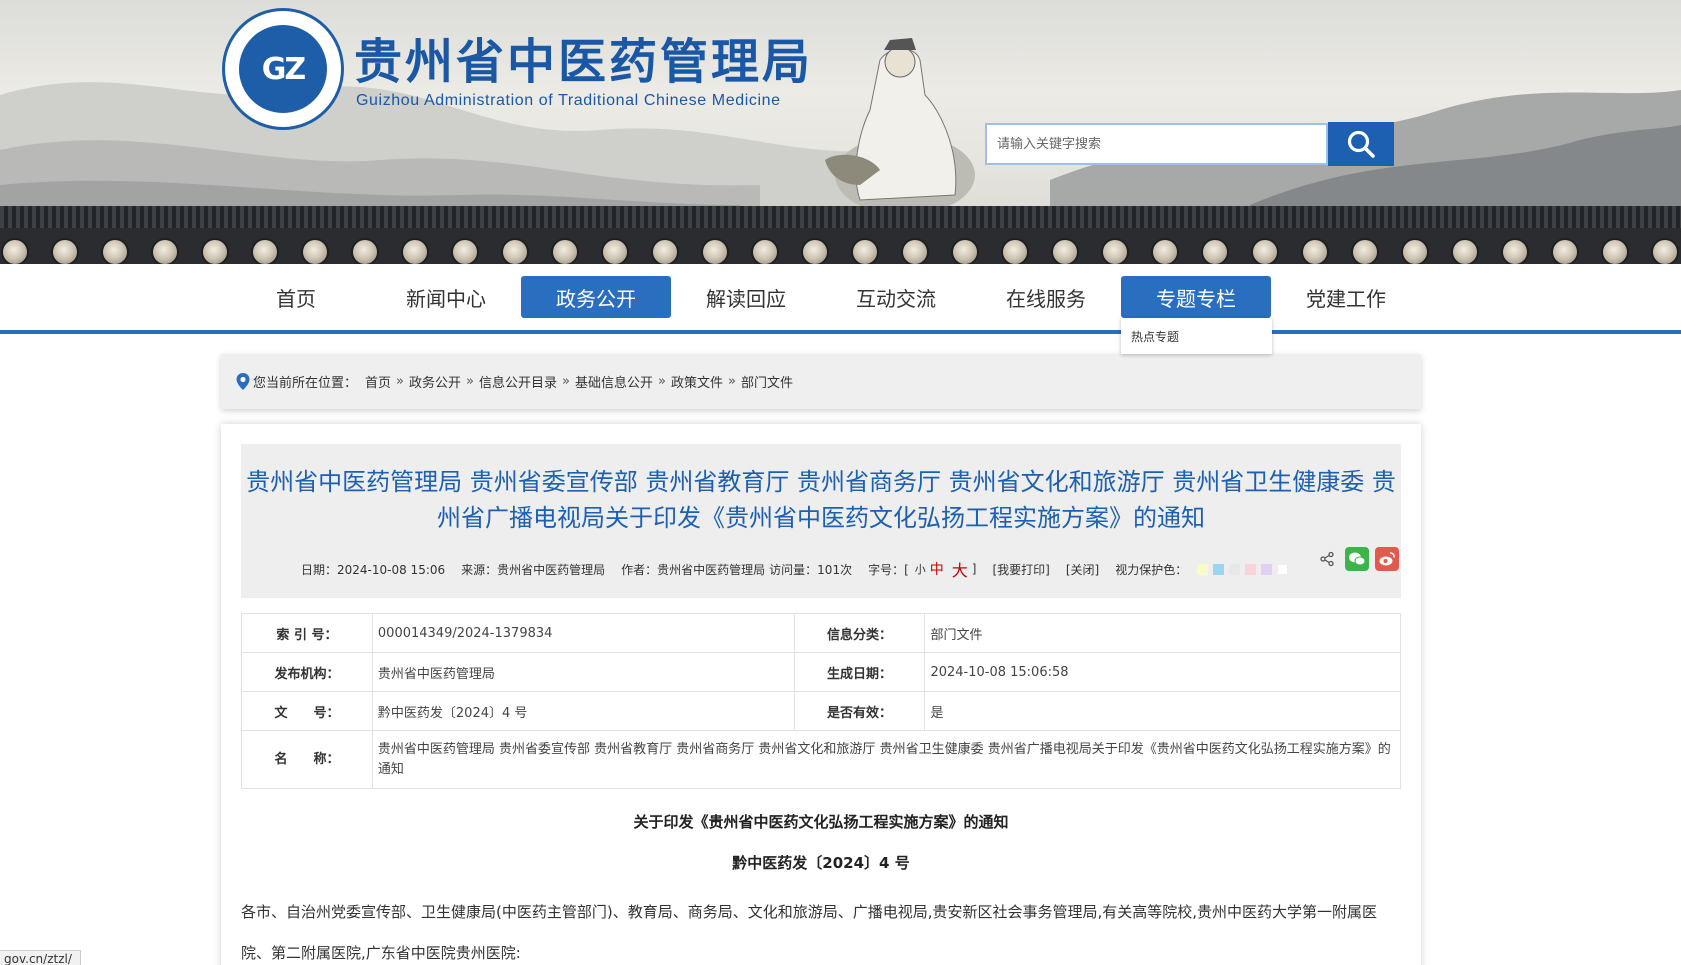 The image size is (1681, 965). What do you see at coordinates (1046, 297) in the screenshot?
I see `nav-item-online-service: 在线服务` at bounding box center [1046, 297].